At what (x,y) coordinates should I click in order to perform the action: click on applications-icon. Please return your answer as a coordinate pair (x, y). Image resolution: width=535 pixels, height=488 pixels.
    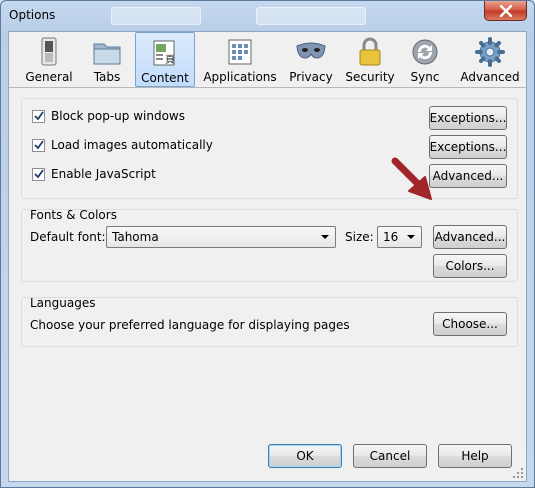
    Looking at the image, I should click on (240, 52).